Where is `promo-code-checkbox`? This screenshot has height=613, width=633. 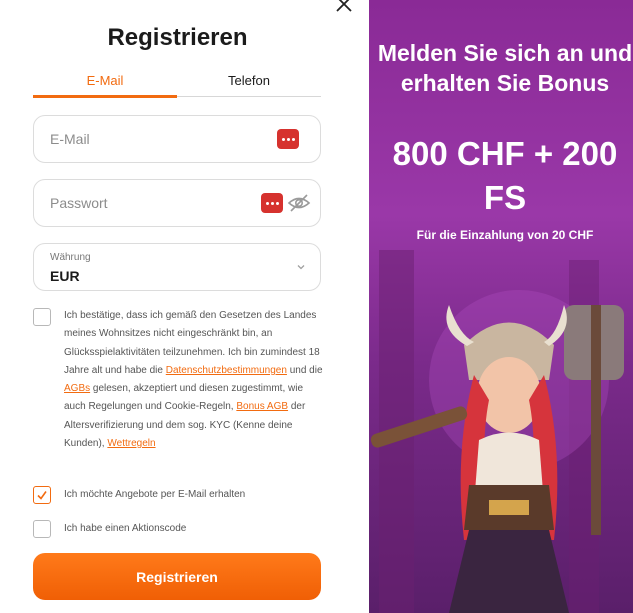
promo-code-checkbox is located at coordinates (42, 529).